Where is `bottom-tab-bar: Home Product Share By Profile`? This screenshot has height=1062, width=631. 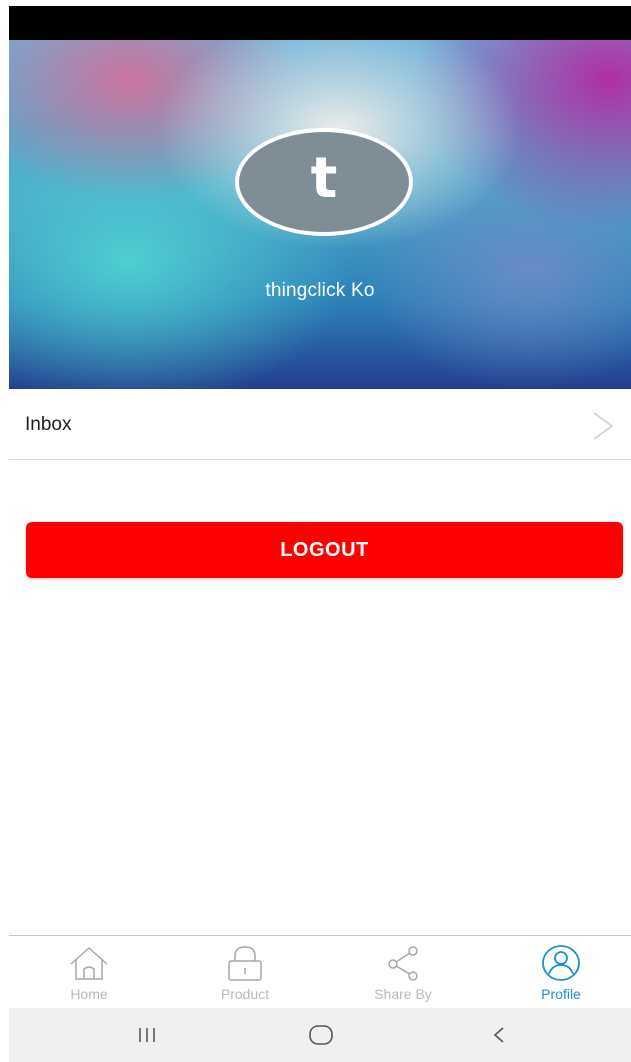 bottom-tab-bar: Home Product Share By Profile is located at coordinates (320, 971).